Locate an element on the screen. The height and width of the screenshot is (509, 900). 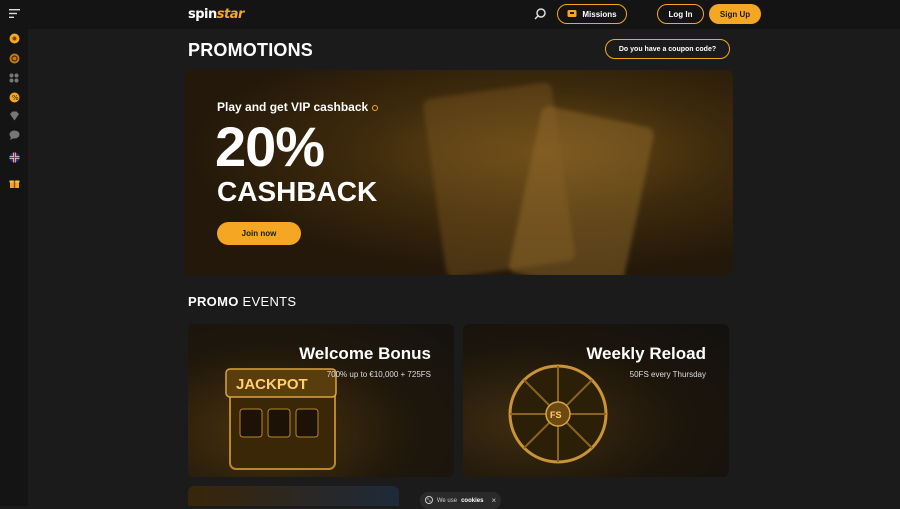
search-icon is located at coordinates (540, 14).